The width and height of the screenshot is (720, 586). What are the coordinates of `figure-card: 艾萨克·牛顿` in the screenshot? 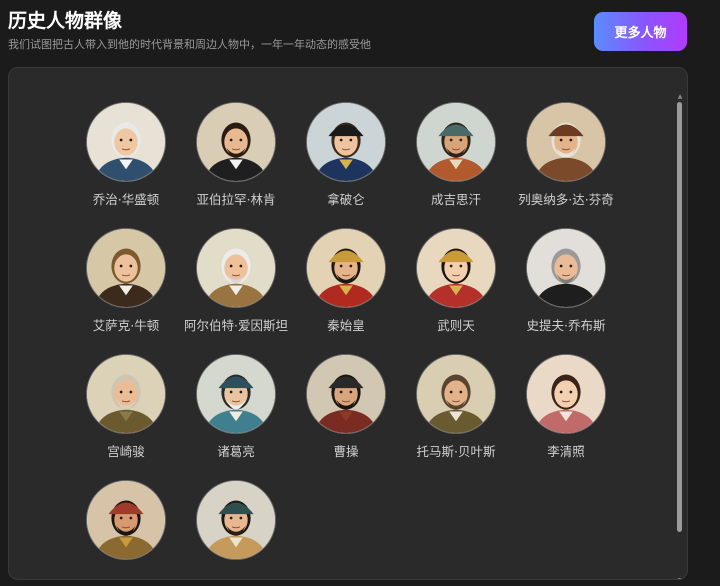 It's located at (126, 281).